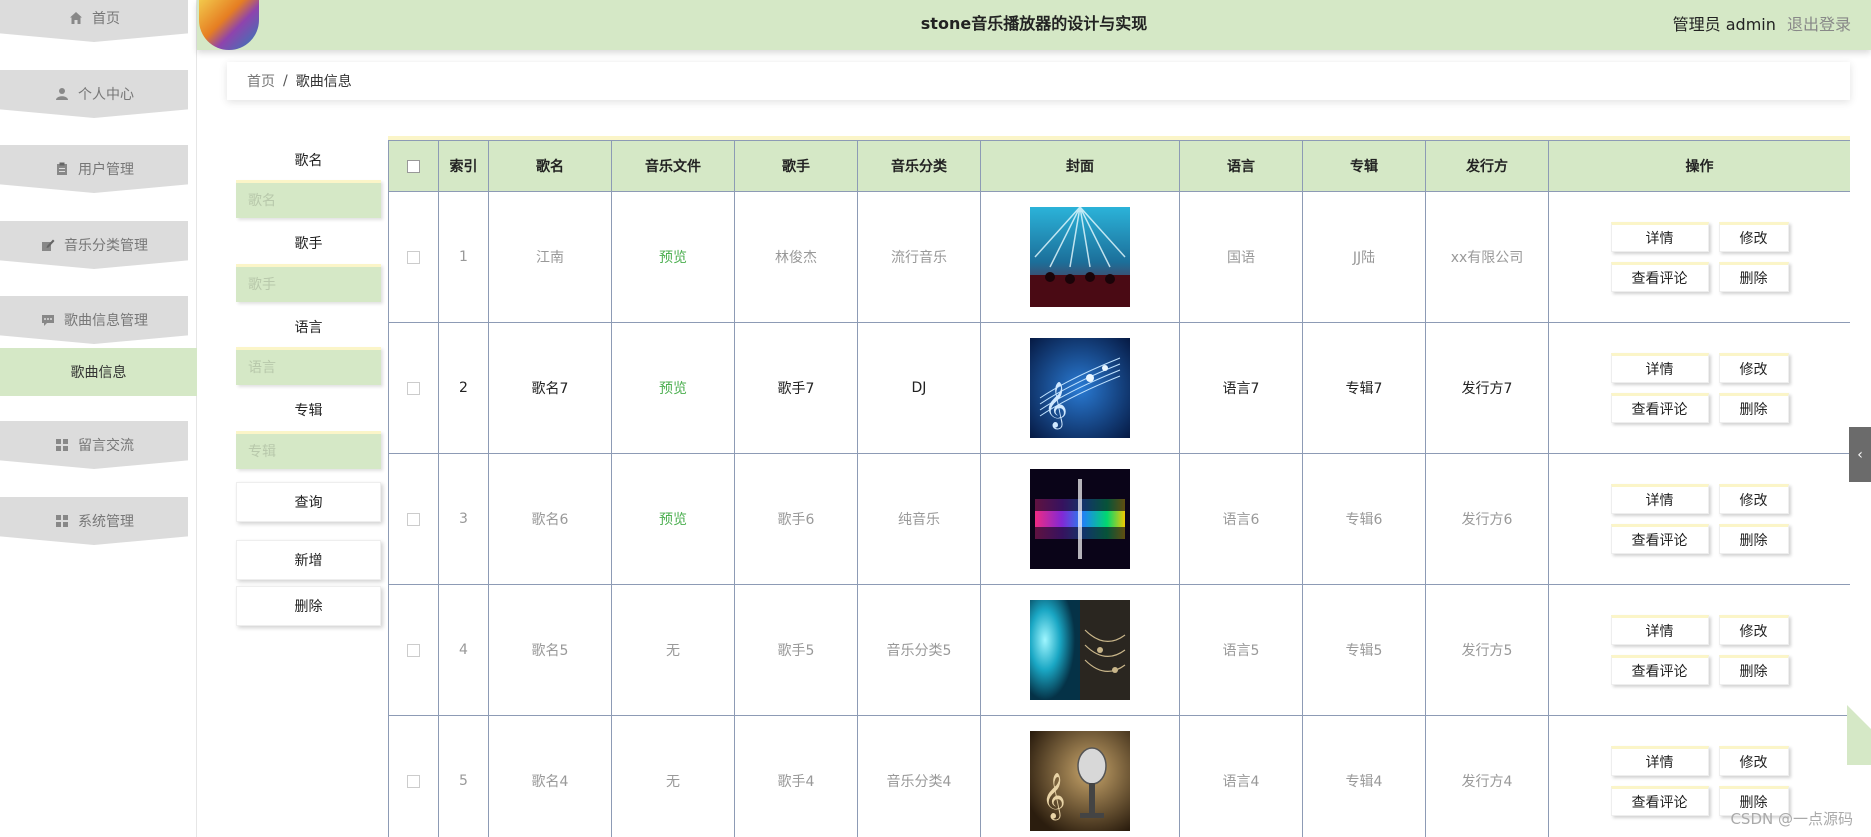 The width and height of the screenshot is (1871, 837). I want to click on song-name-cell: 江南, so click(550, 257).